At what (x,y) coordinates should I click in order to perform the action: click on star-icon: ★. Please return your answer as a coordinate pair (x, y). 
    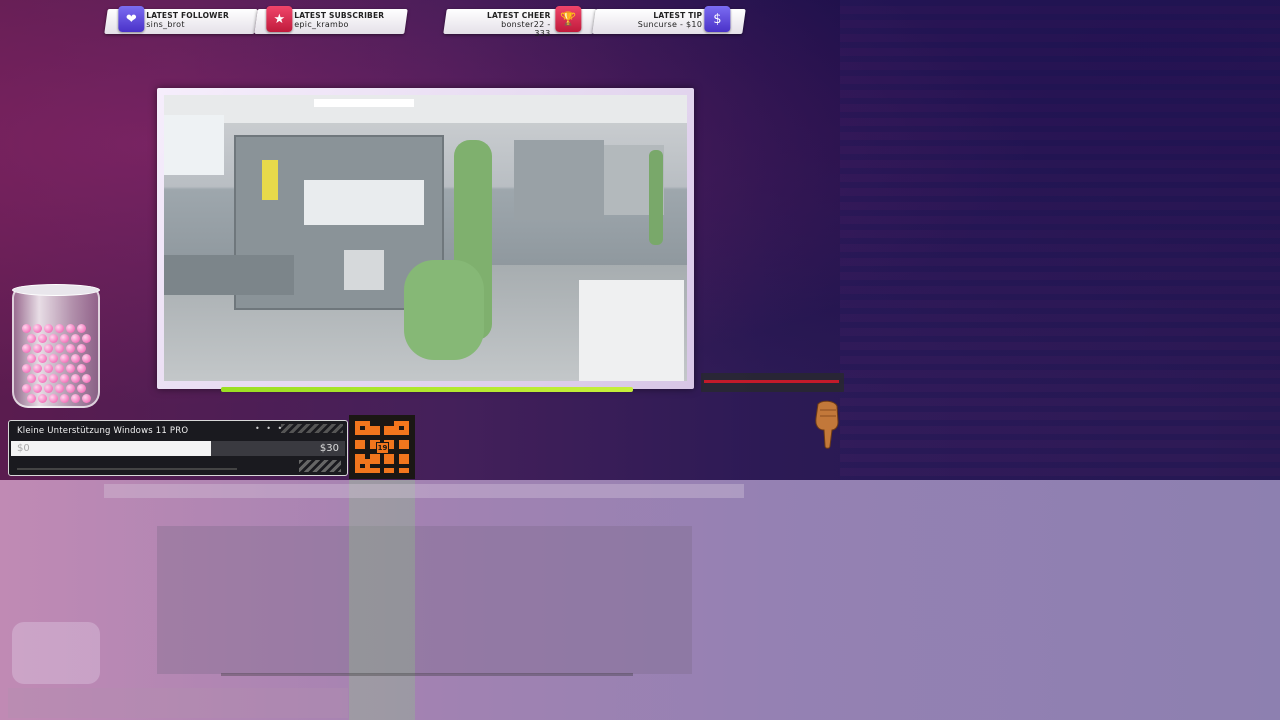
    Looking at the image, I should click on (279, 19).